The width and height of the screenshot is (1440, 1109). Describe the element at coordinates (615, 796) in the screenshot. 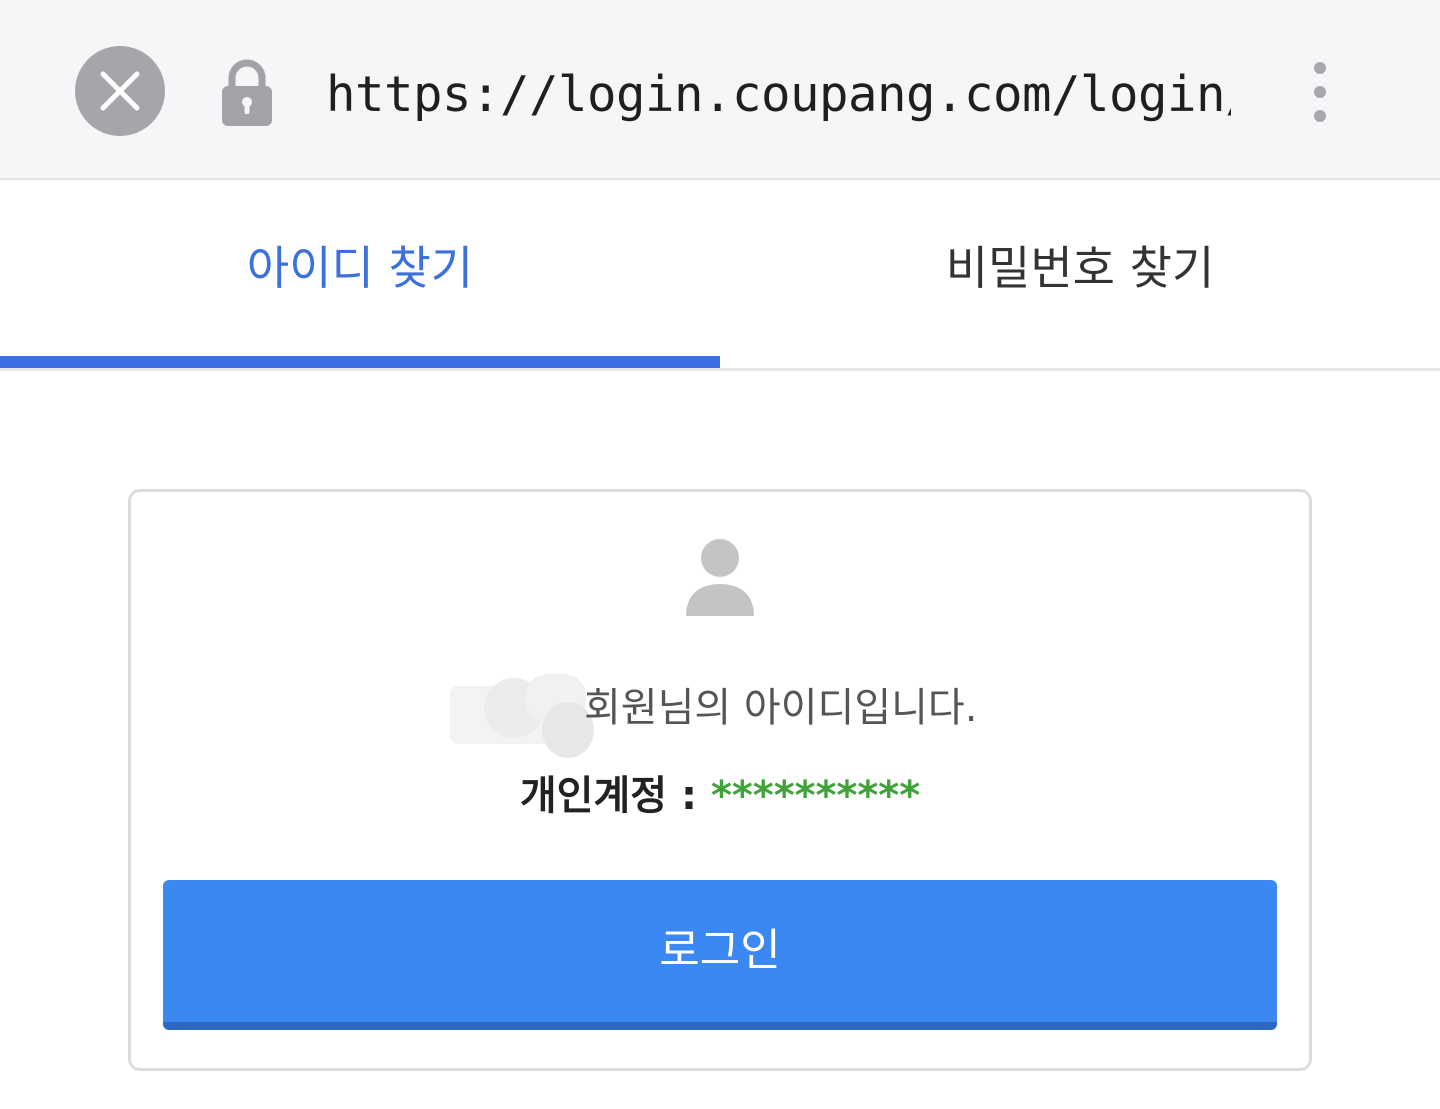

I see `account-type-label: 개인계정 :` at that location.